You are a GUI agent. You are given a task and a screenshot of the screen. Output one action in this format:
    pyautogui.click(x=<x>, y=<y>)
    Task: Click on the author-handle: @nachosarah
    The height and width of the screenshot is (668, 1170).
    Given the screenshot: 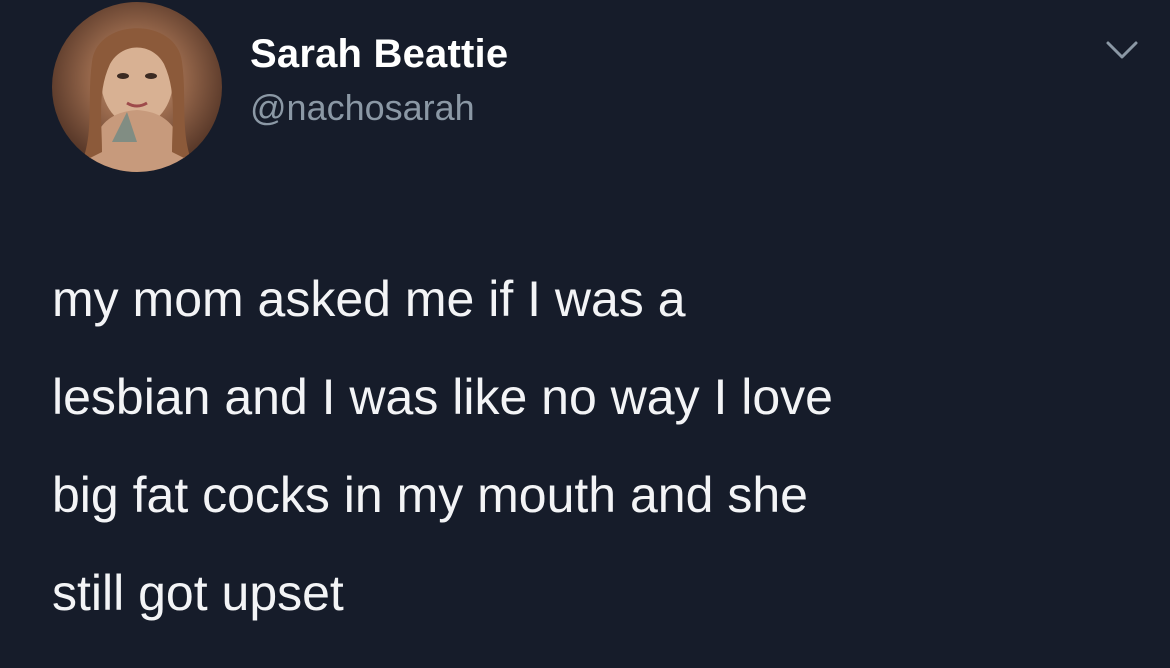 What is the action you would take?
    pyautogui.click(x=379, y=108)
    